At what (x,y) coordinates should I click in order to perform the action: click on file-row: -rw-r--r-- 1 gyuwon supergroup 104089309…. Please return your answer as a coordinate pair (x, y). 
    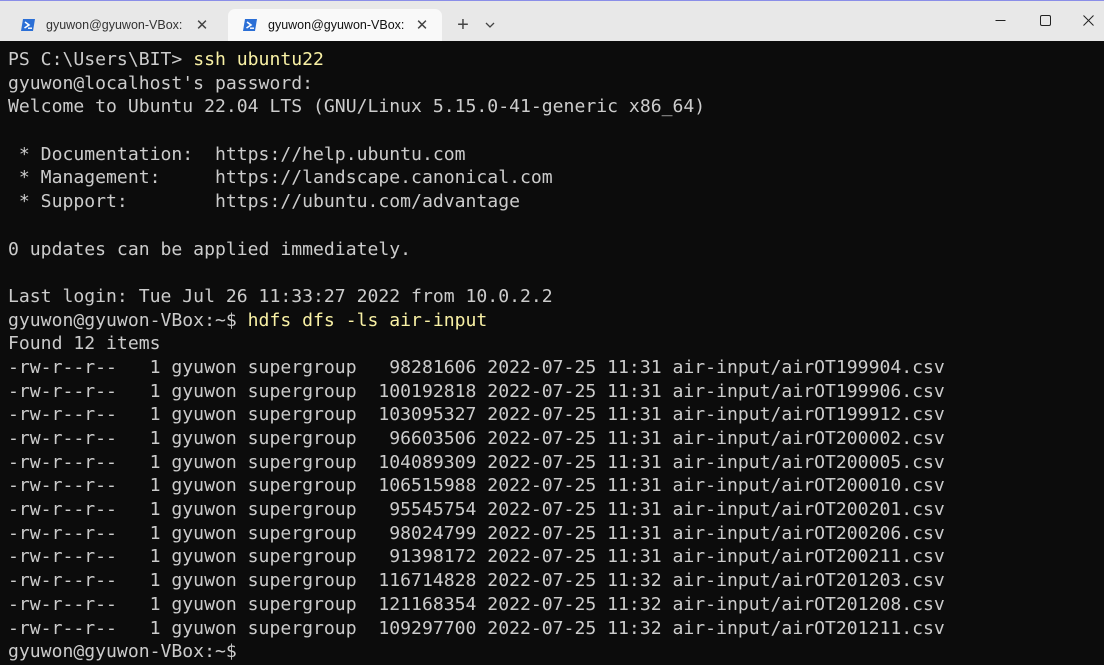
    Looking at the image, I should click on (476, 462).